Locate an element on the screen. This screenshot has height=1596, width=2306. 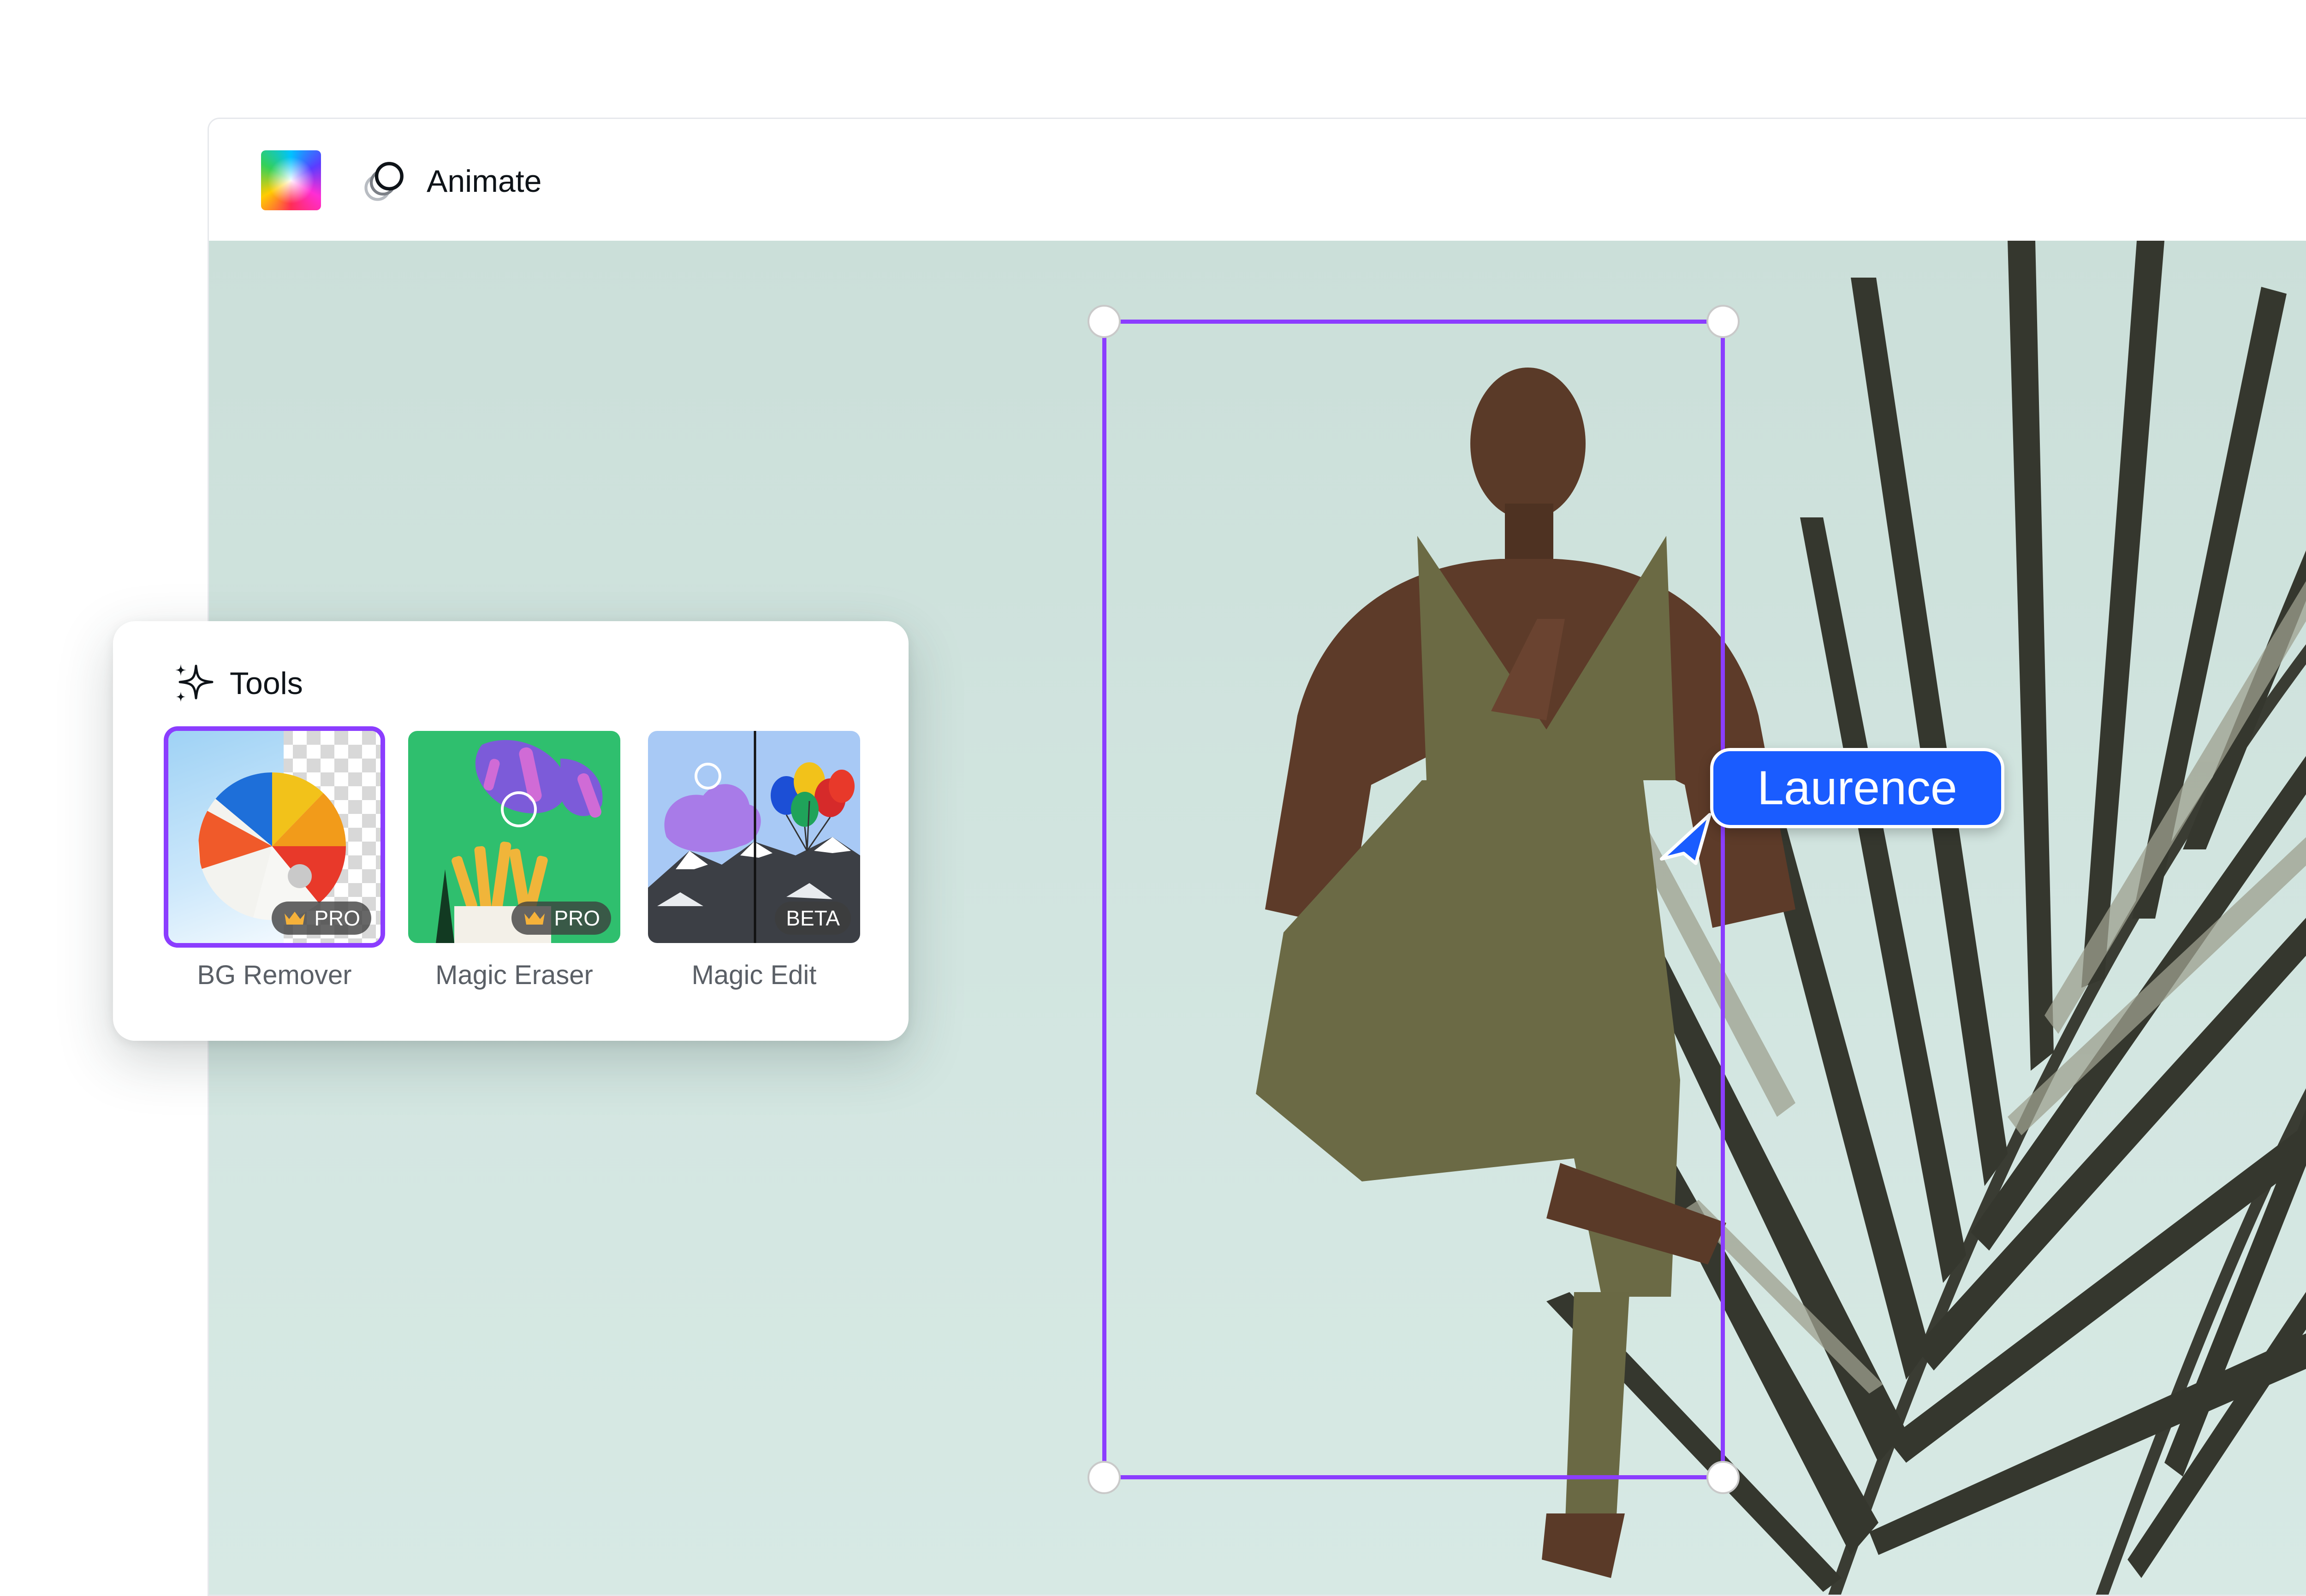
tools-title: Tools is located at coordinates (266, 683).